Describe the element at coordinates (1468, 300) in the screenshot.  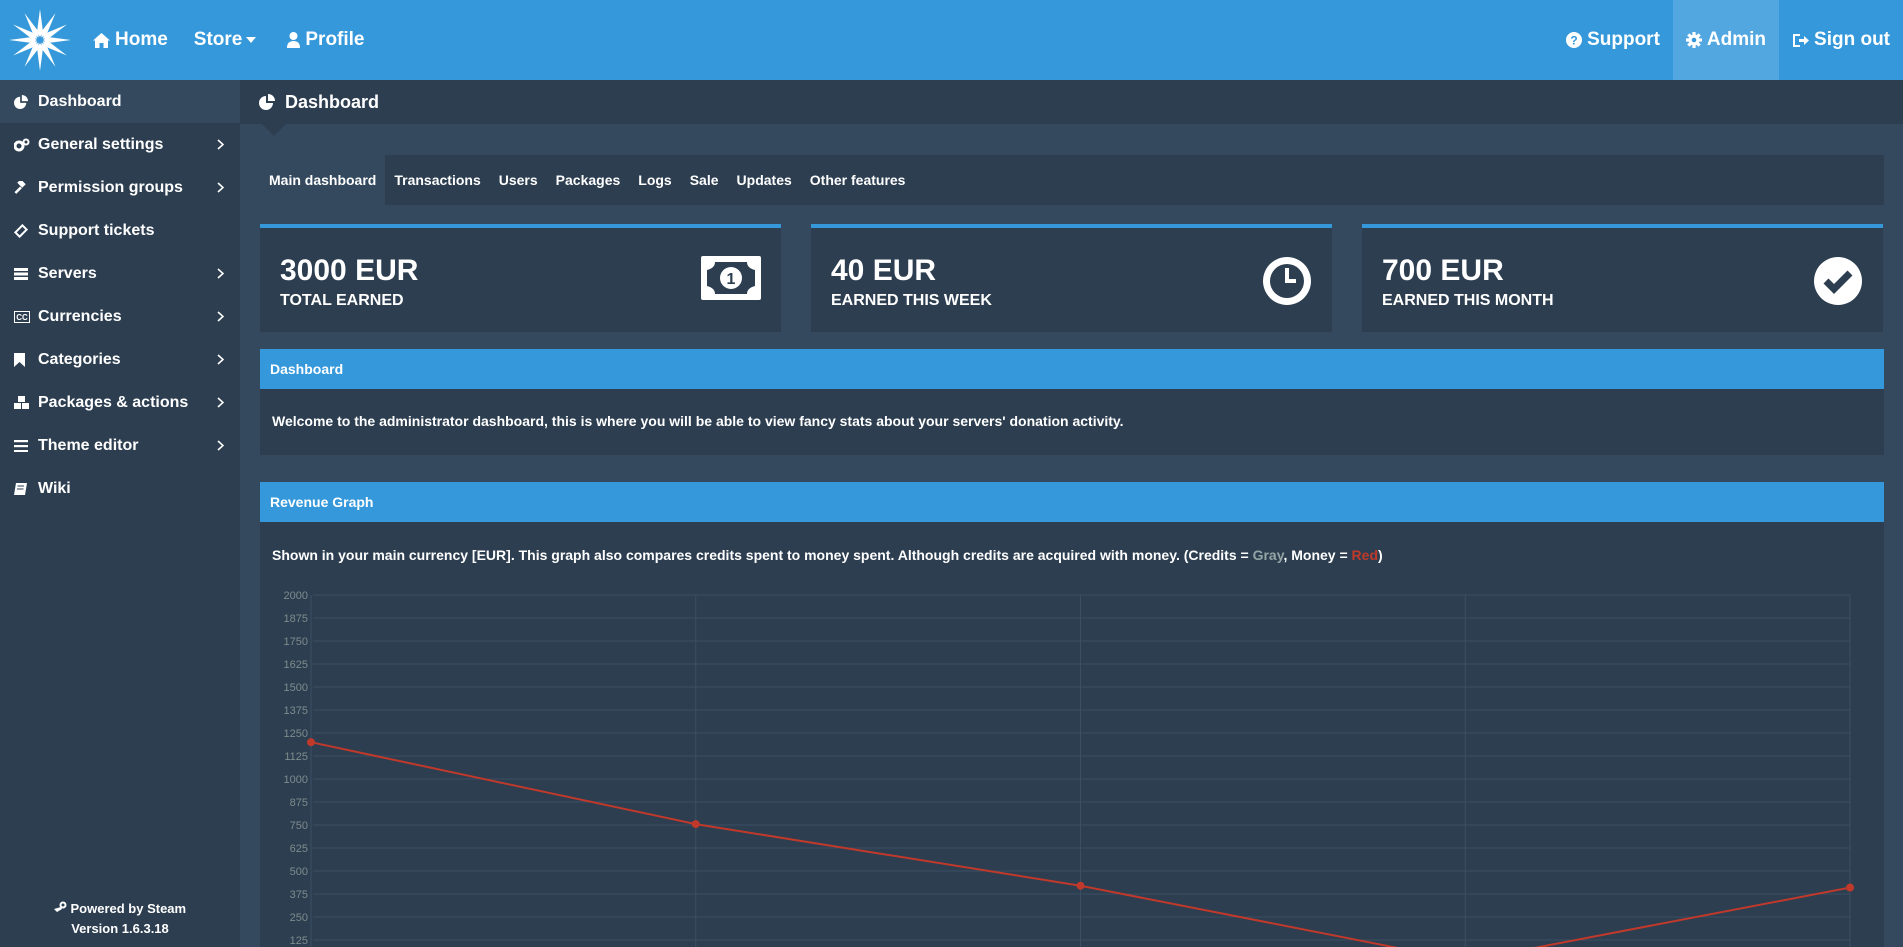
I see `stat-label: EARNED THIS MONTH` at that location.